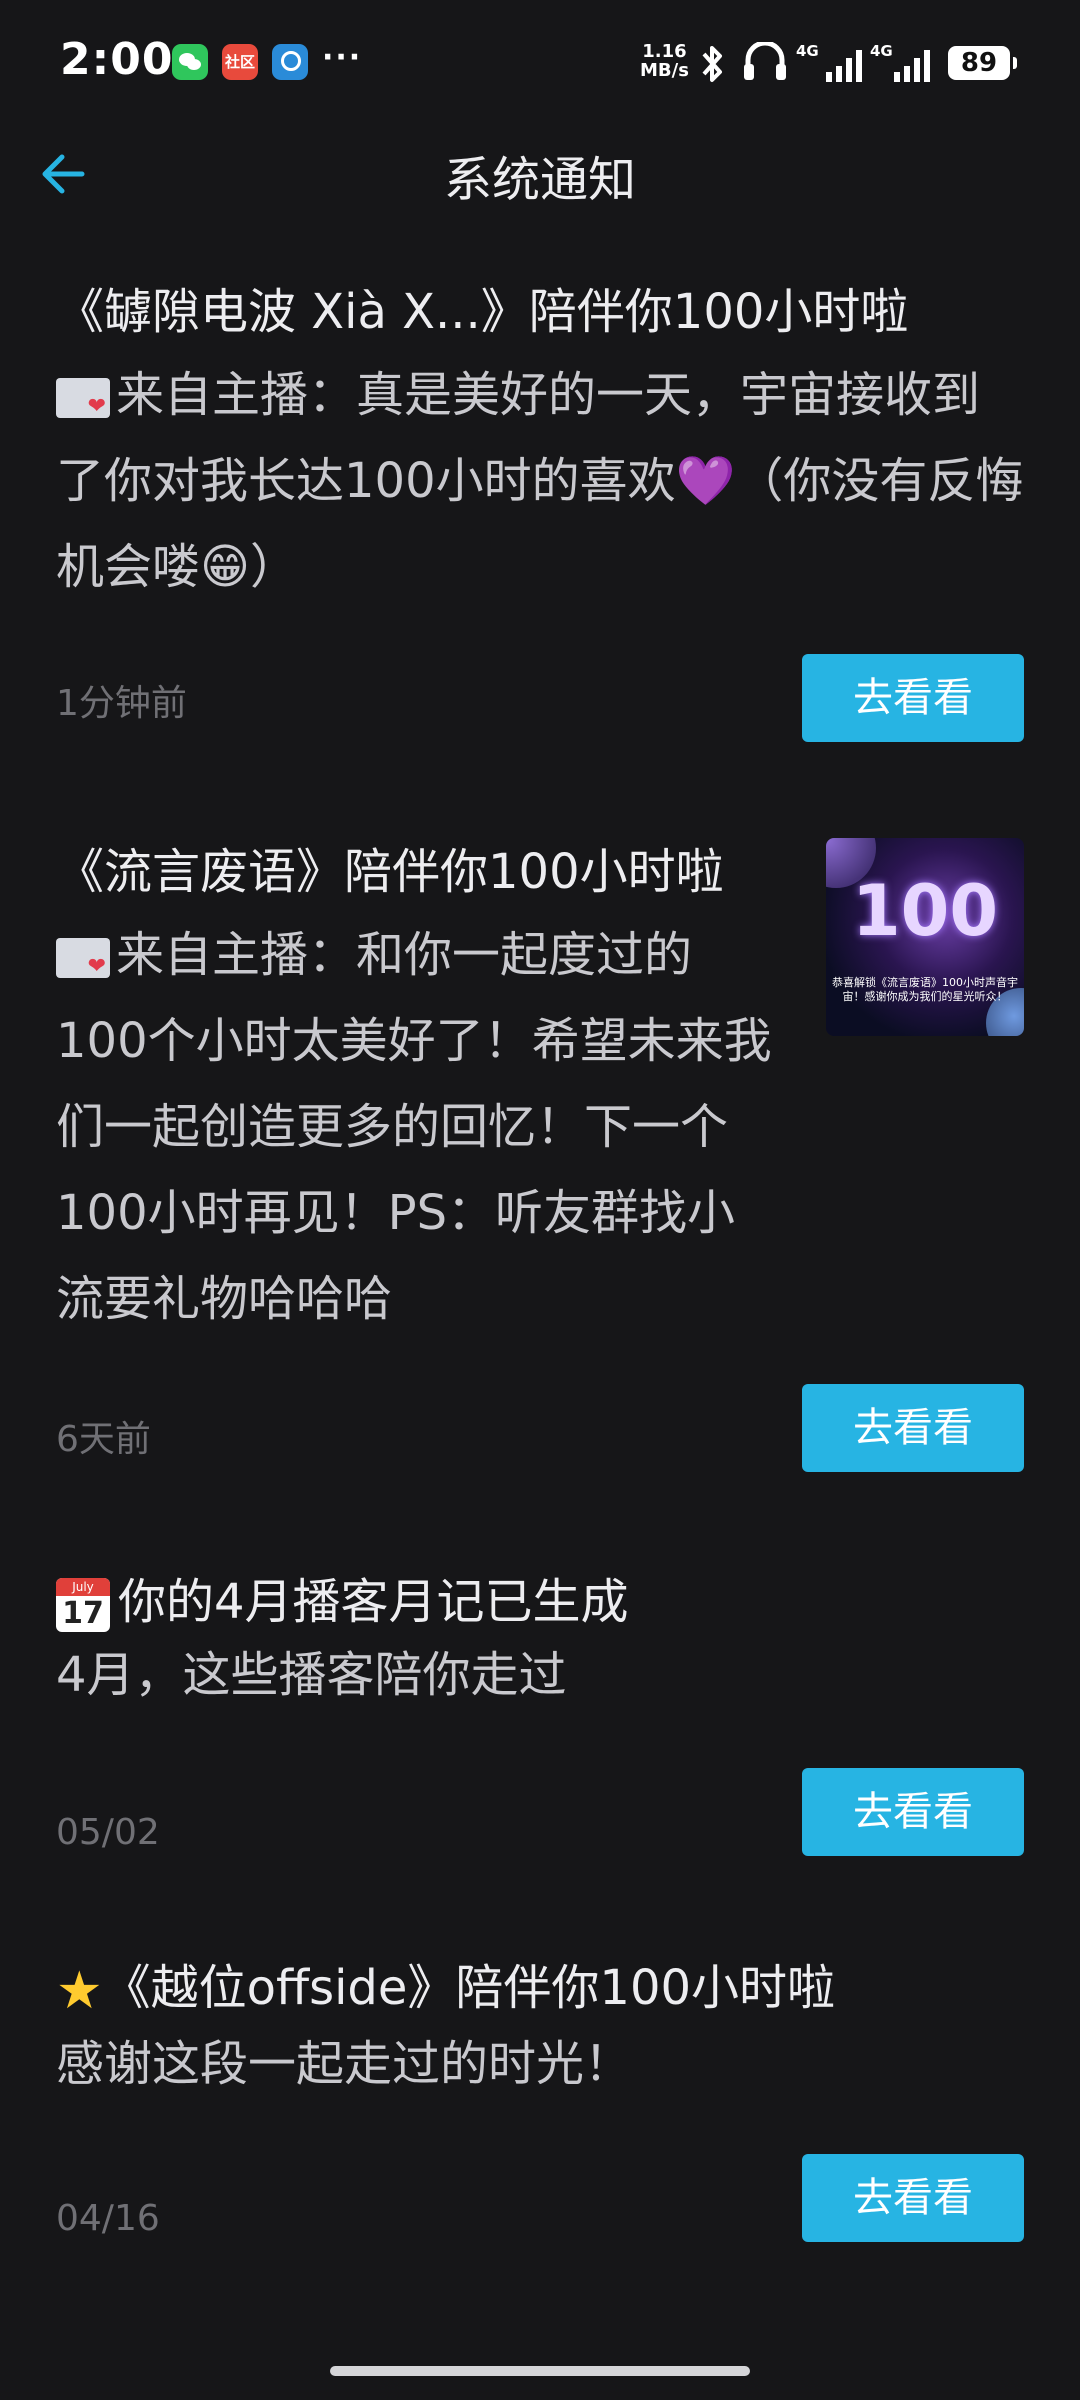 This screenshot has height=2400, width=1080. Describe the element at coordinates (540, 1714) in the screenshot. I see `notification-item: July 17 你的4月播客月记已生成 4月，这些播客陪你走过 05/02 去看看` at that location.